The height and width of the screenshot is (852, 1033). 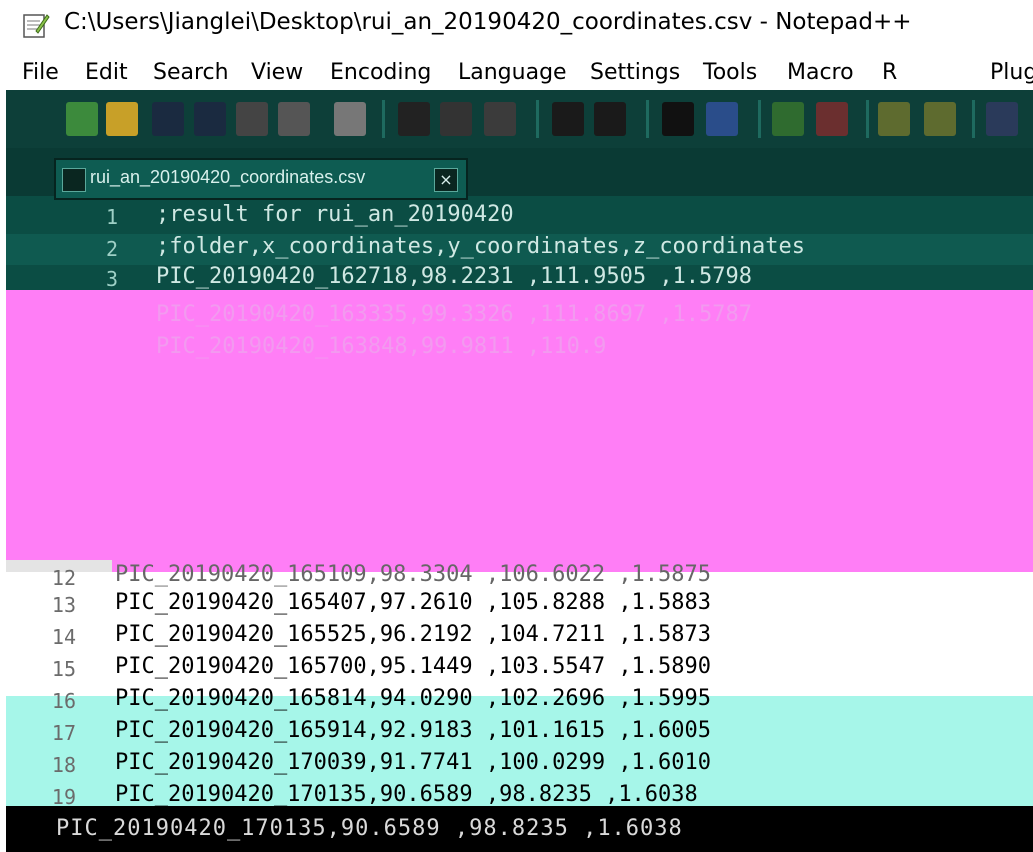 What do you see at coordinates (63, 578) in the screenshot?
I see `line-number: 12` at bounding box center [63, 578].